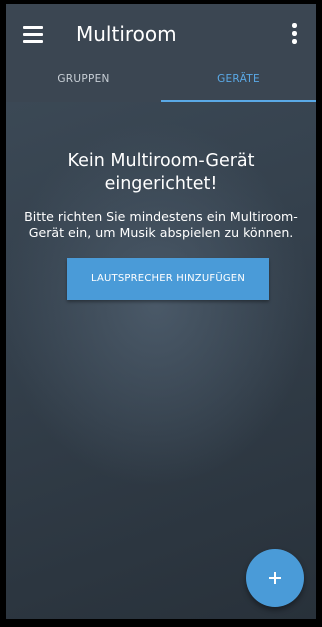  Describe the element at coordinates (161, 173) in the screenshot. I see `empty-state-title: Kein Multiroom-Gerät eingerichtet!` at that location.